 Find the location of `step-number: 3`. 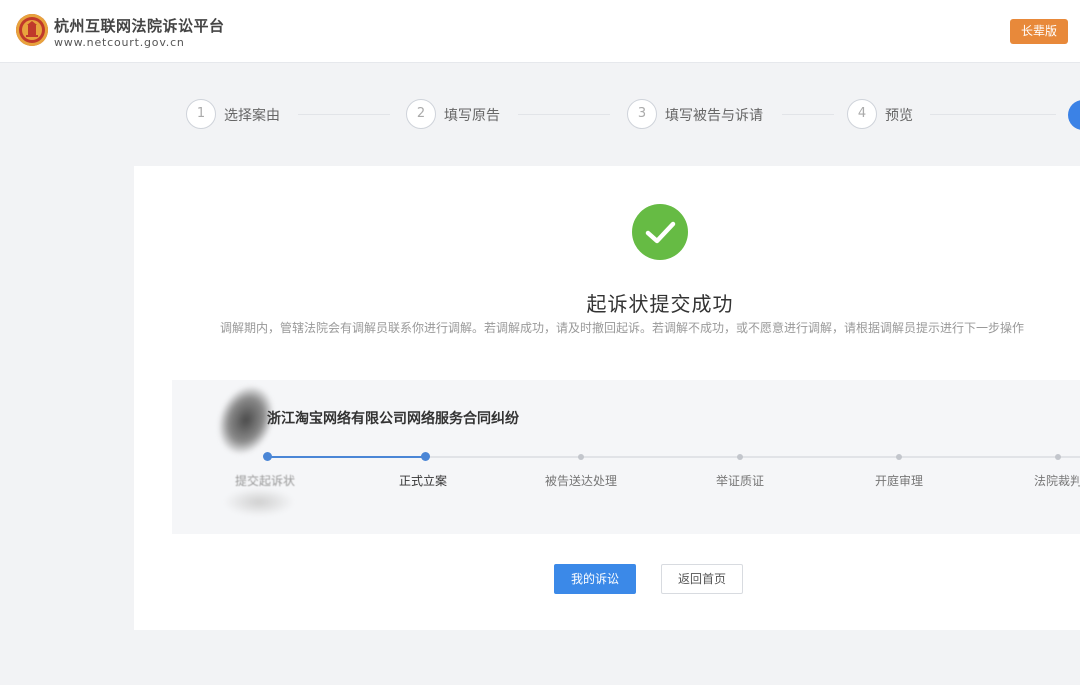

step-number: 3 is located at coordinates (642, 114).